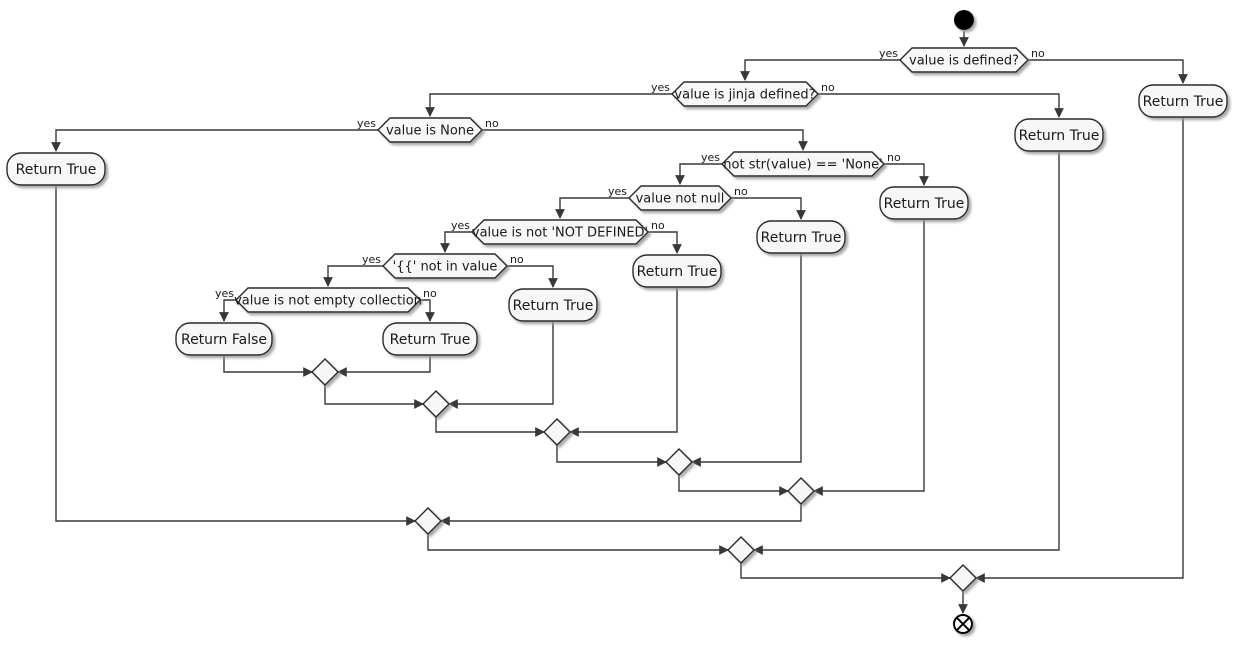 This screenshot has width=1241, height=646. I want to click on decision-not-str-value-is-none: not str(value) == 'None' yes no, so click(801, 164).